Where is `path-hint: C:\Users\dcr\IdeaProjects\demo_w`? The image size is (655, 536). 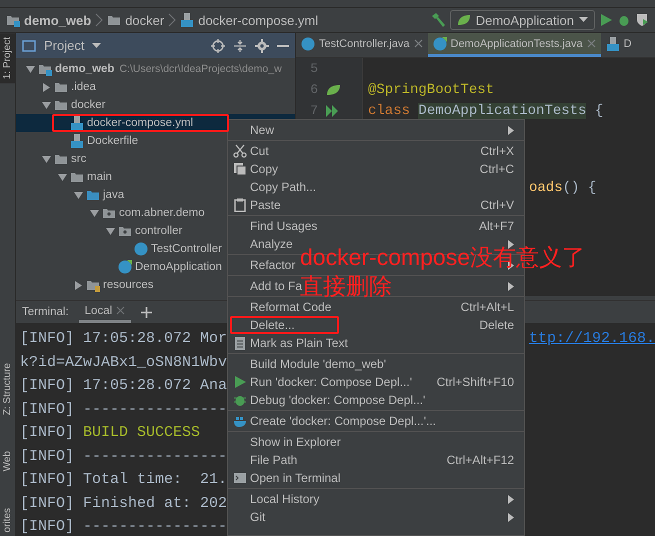
path-hint: C:\Users\dcr\IdeaProjects\demo_w is located at coordinates (200, 69).